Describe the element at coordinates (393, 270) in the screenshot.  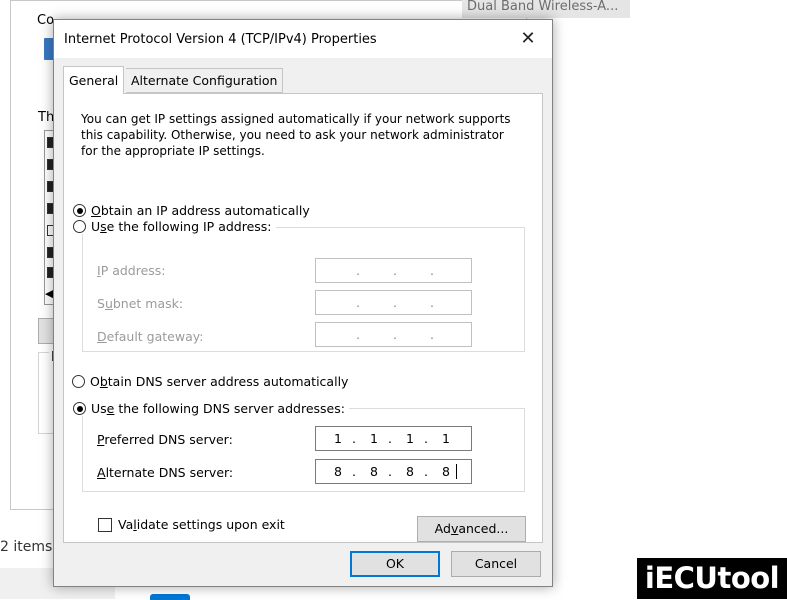
I see `ip-address-input: . . .` at that location.